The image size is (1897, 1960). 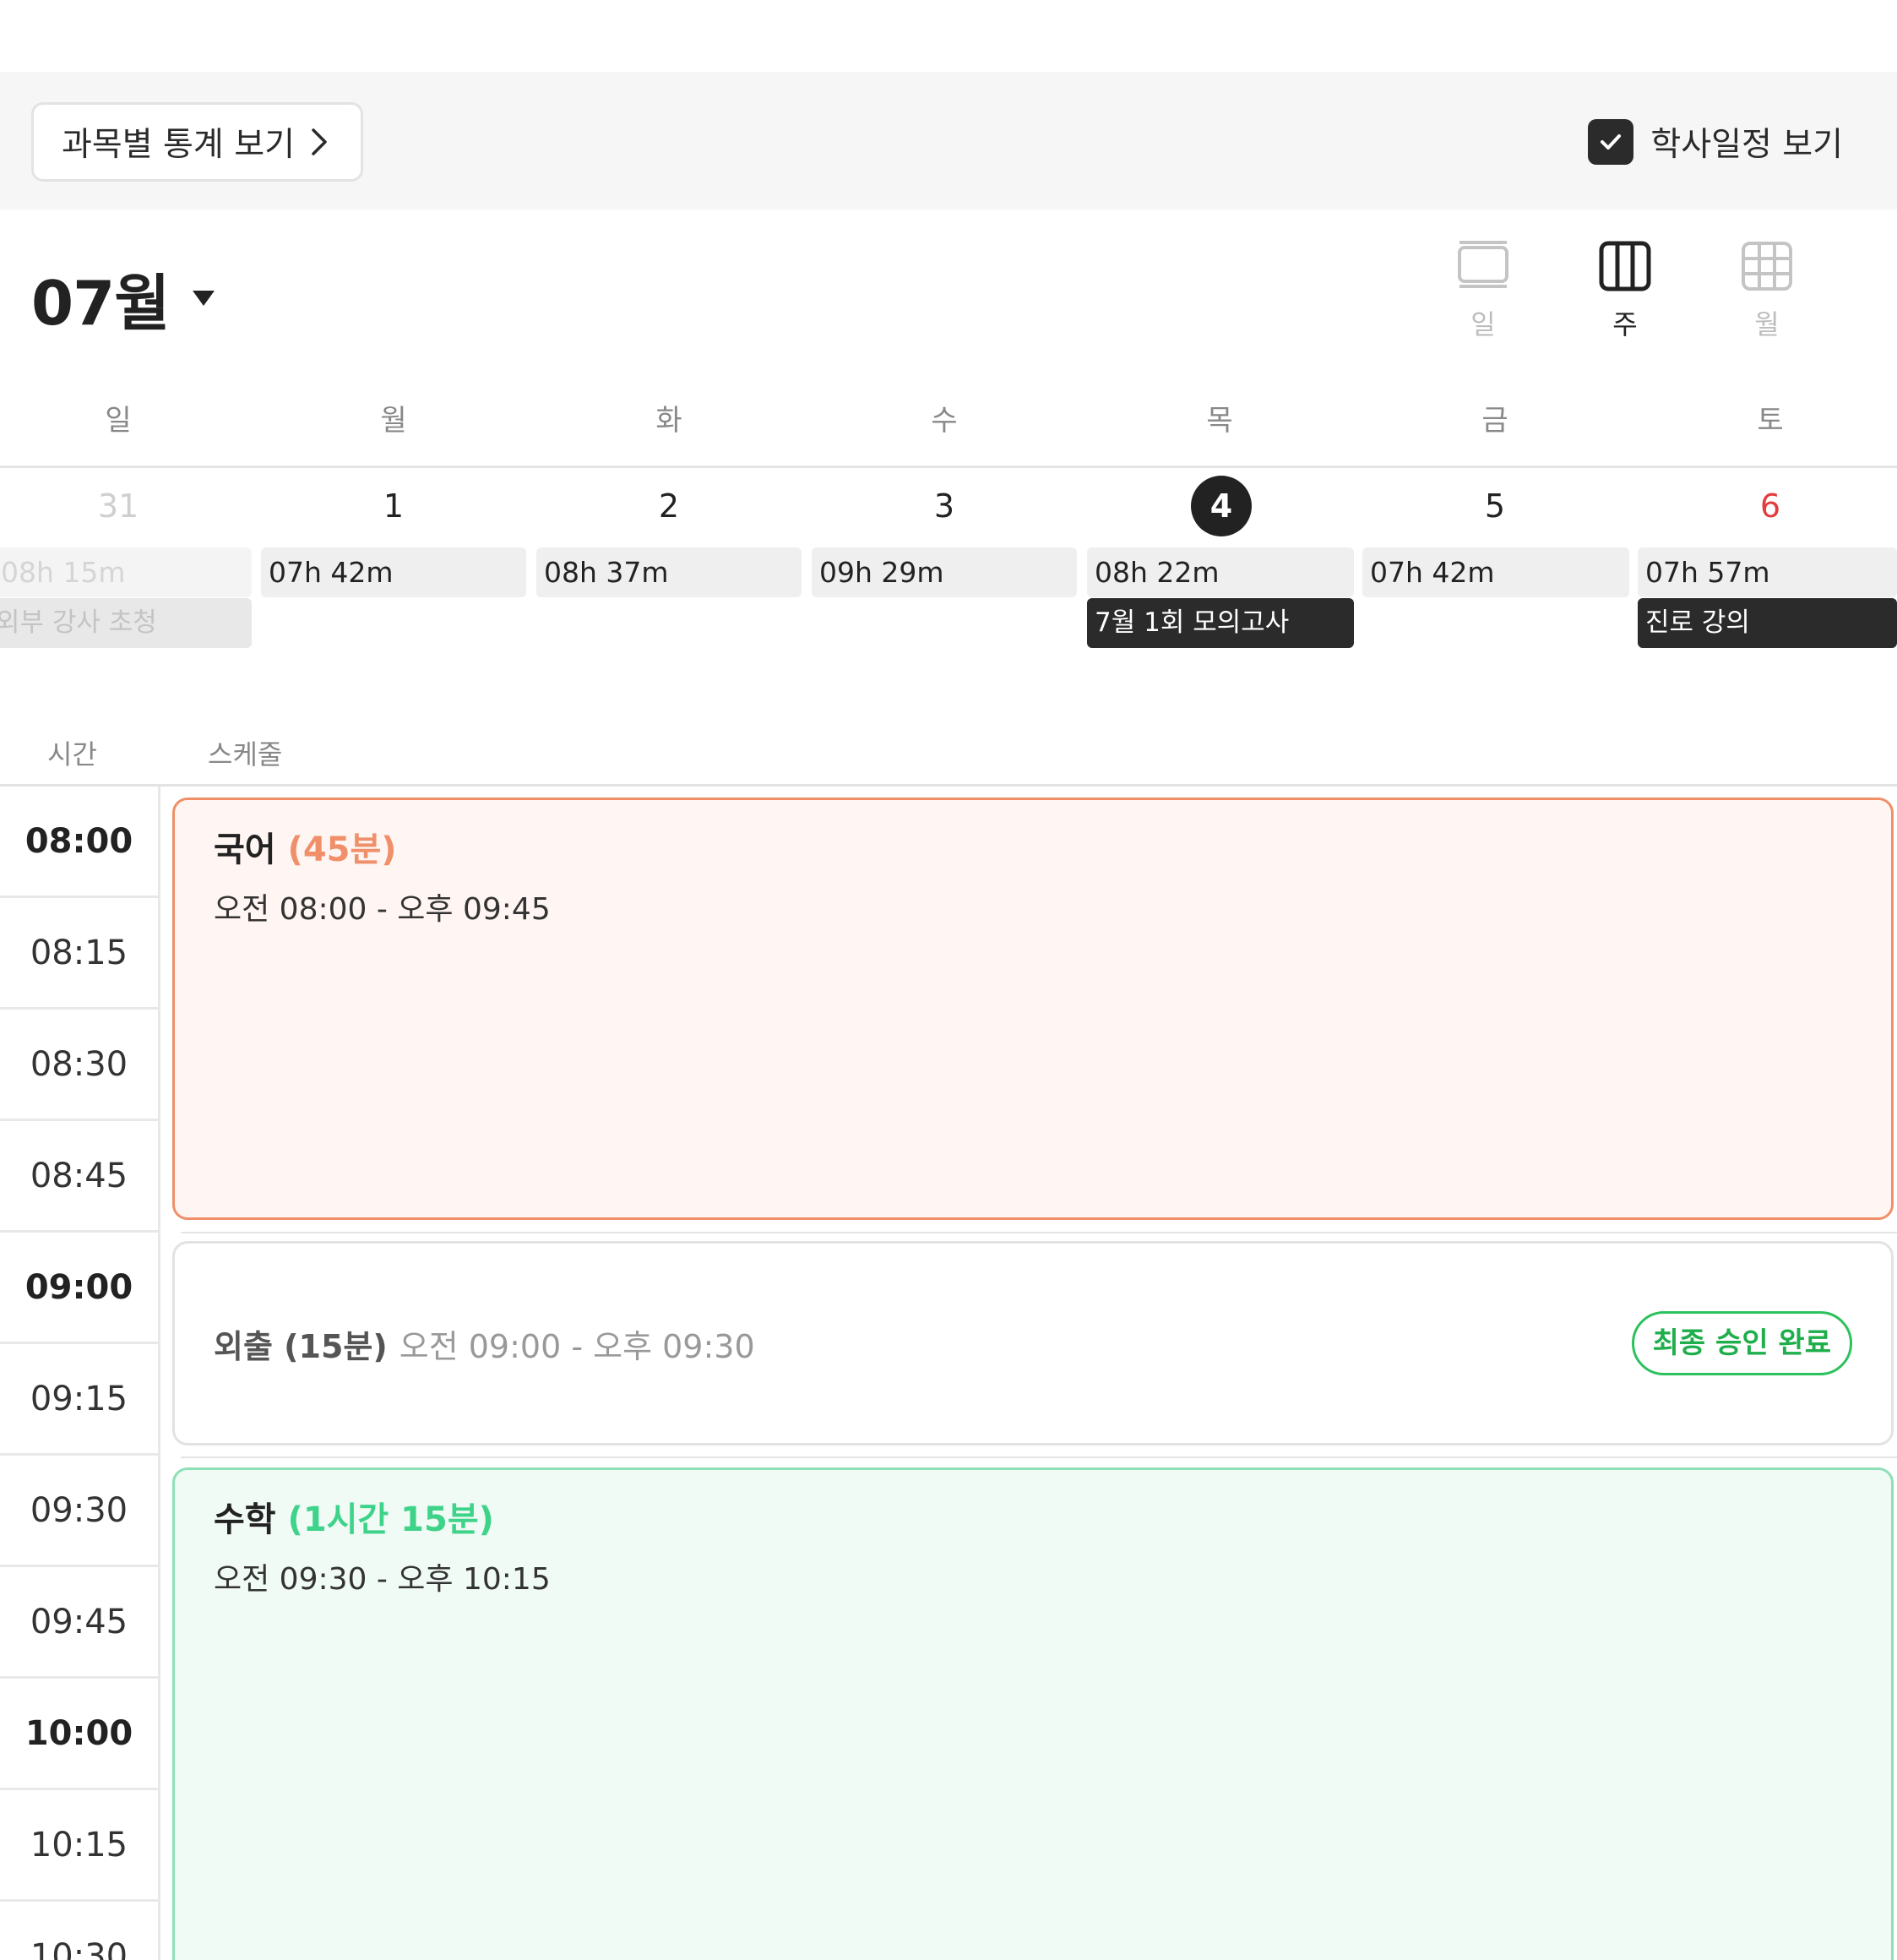 I want to click on outing-title: 외출 (15분), so click(x=301, y=1346).